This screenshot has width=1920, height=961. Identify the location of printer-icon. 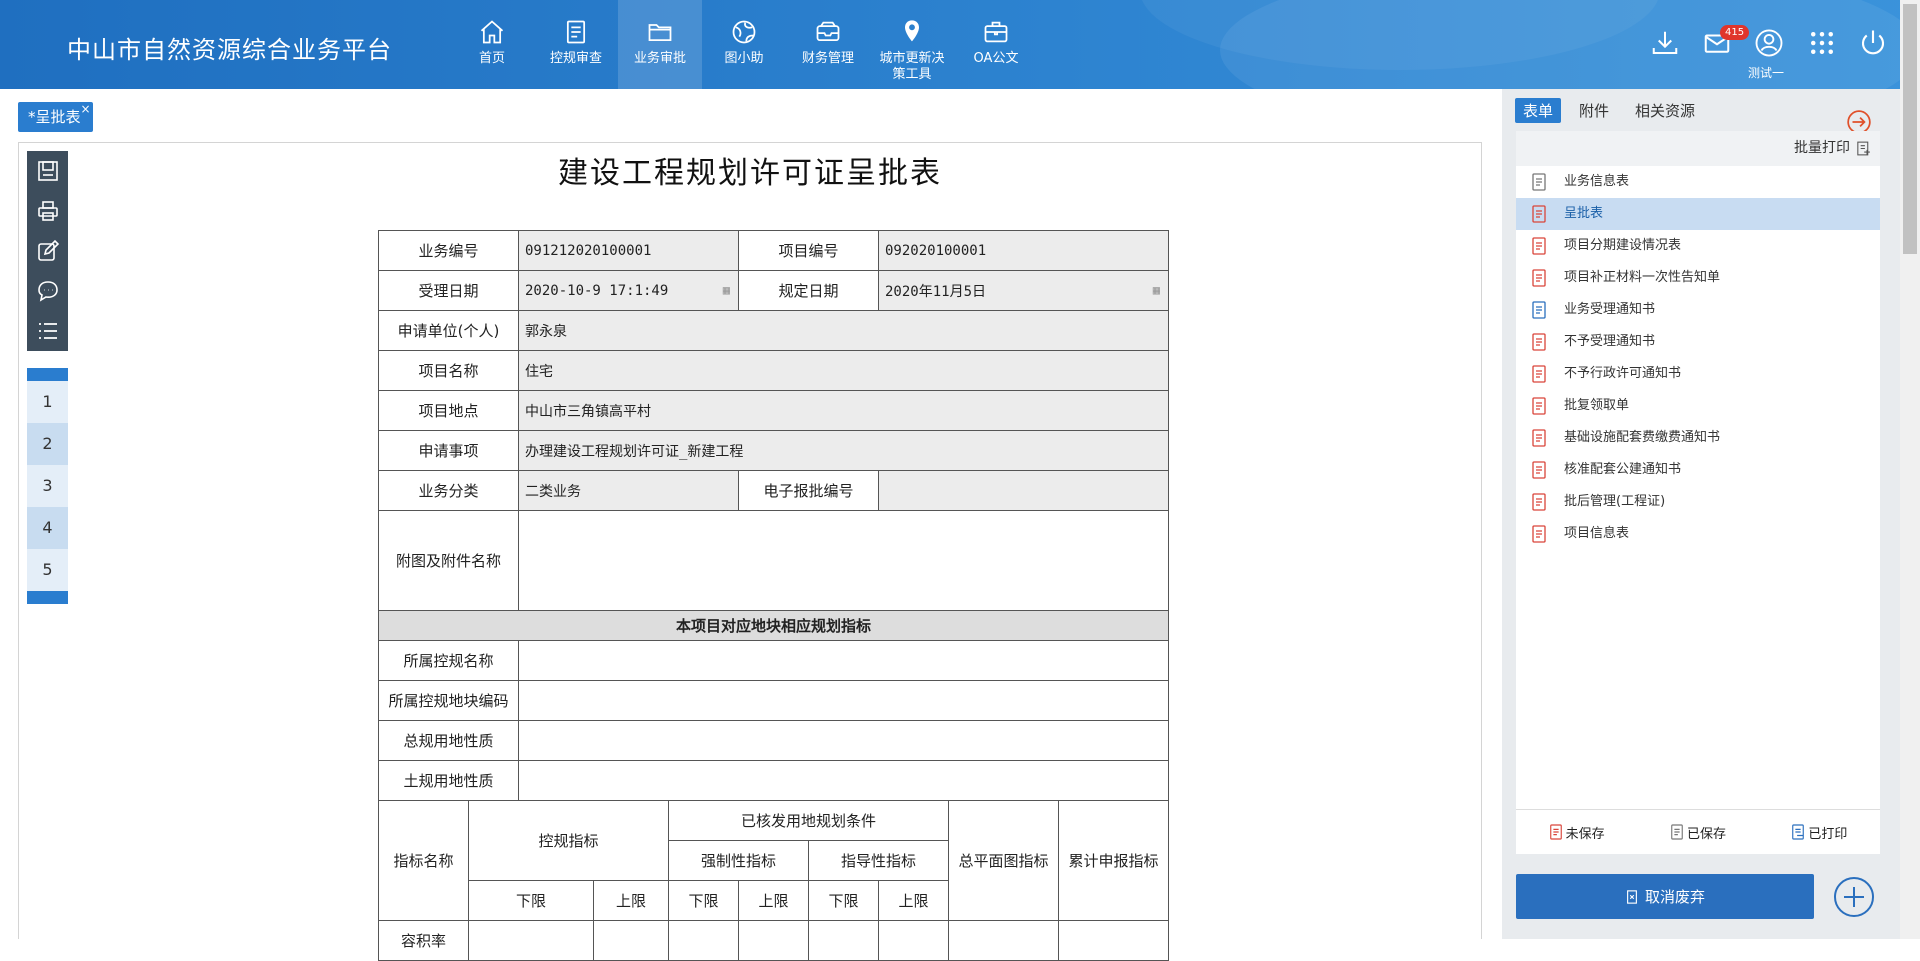
(47, 211).